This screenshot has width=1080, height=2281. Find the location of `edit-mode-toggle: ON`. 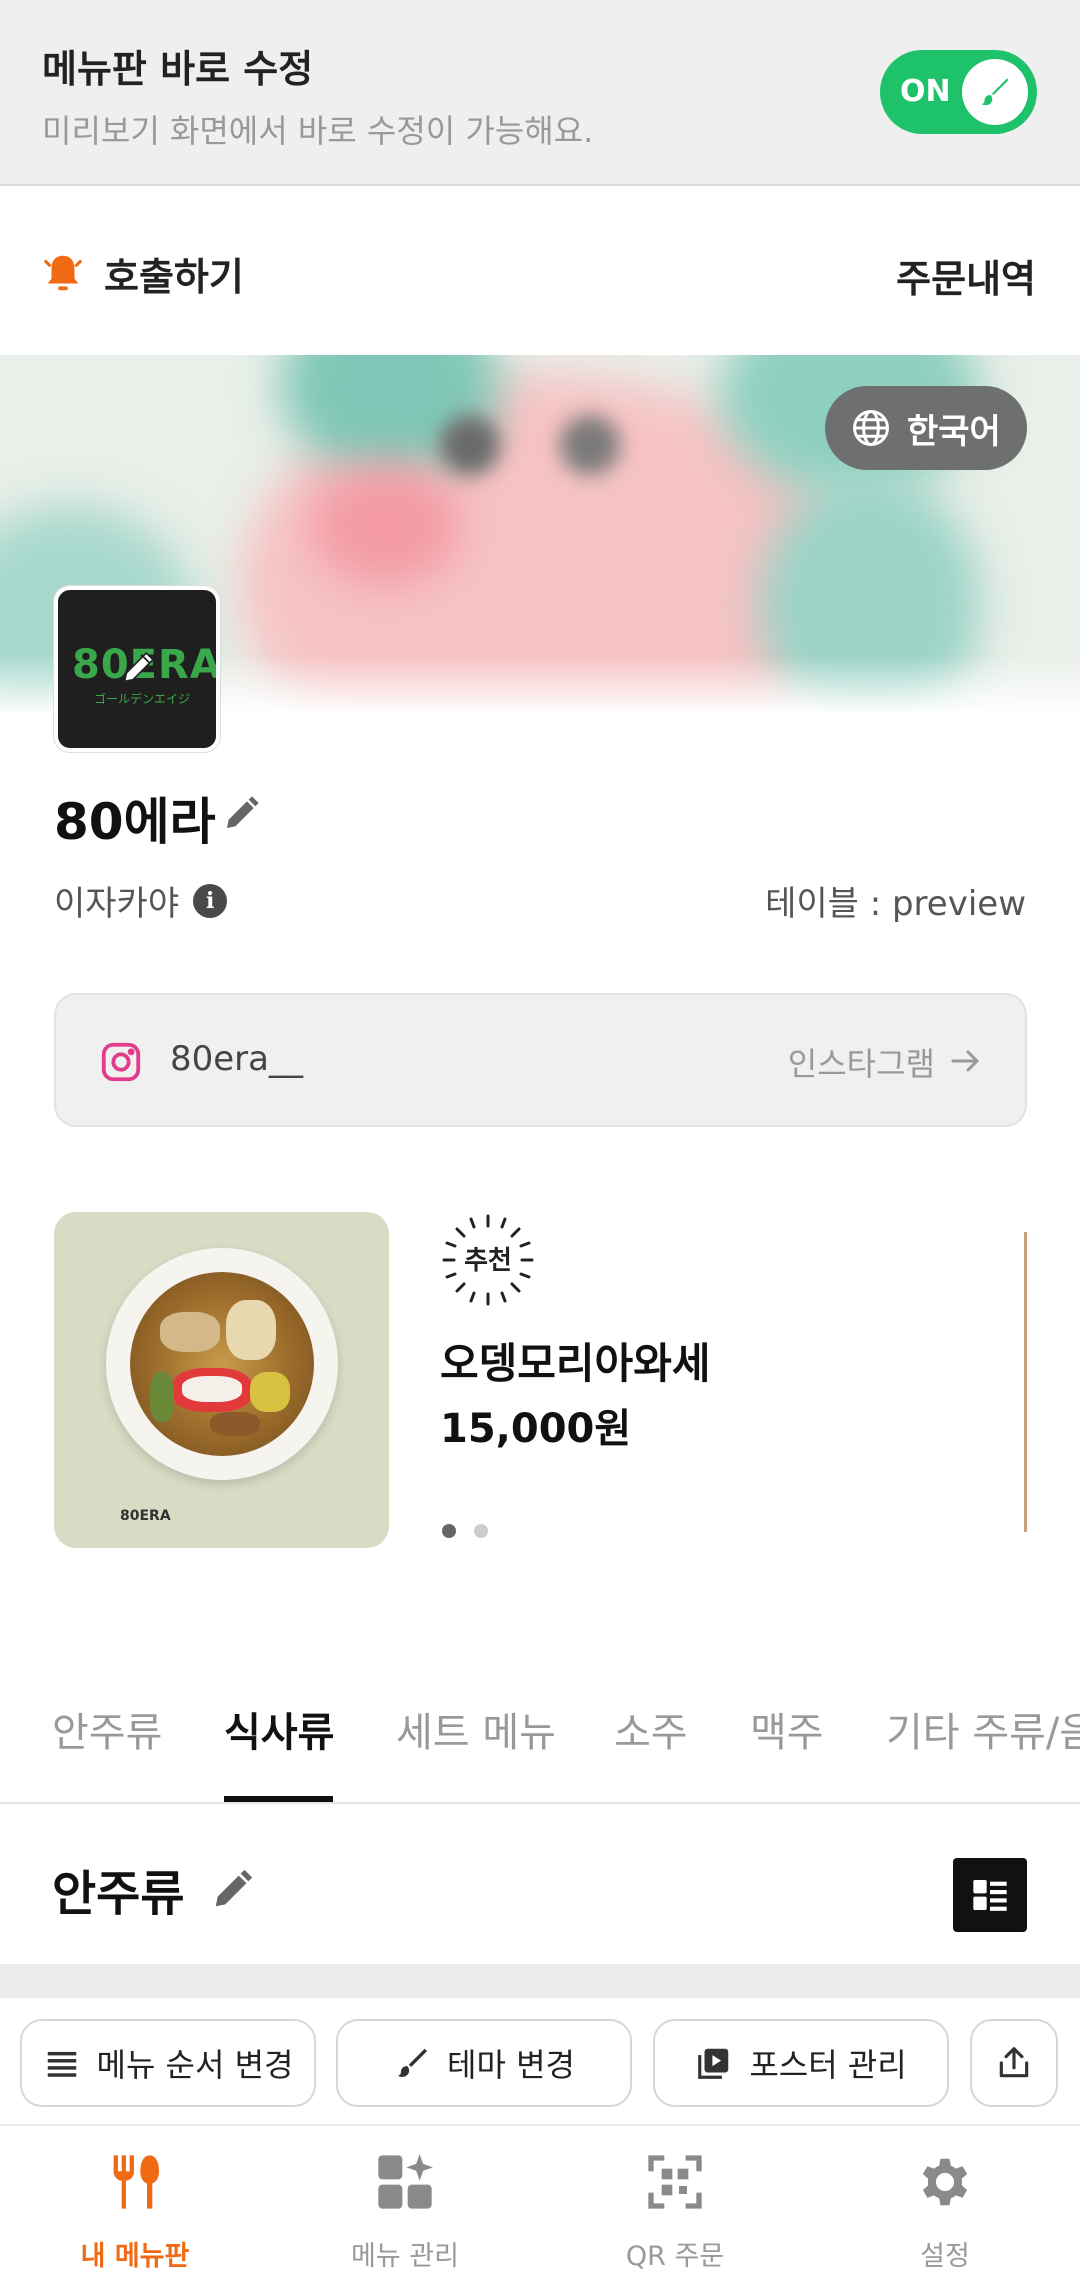

edit-mode-toggle: ON is located at coordinates (958, 92).